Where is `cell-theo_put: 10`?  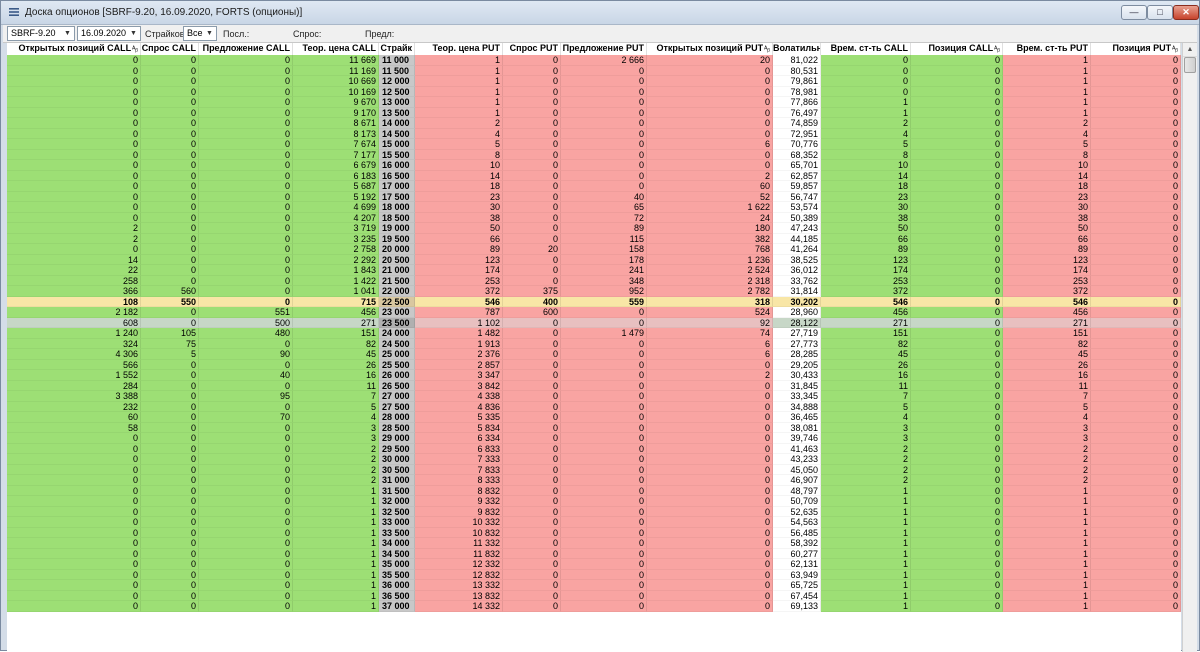 cell-theo_put: 10 is located at coordinates (459, 165).